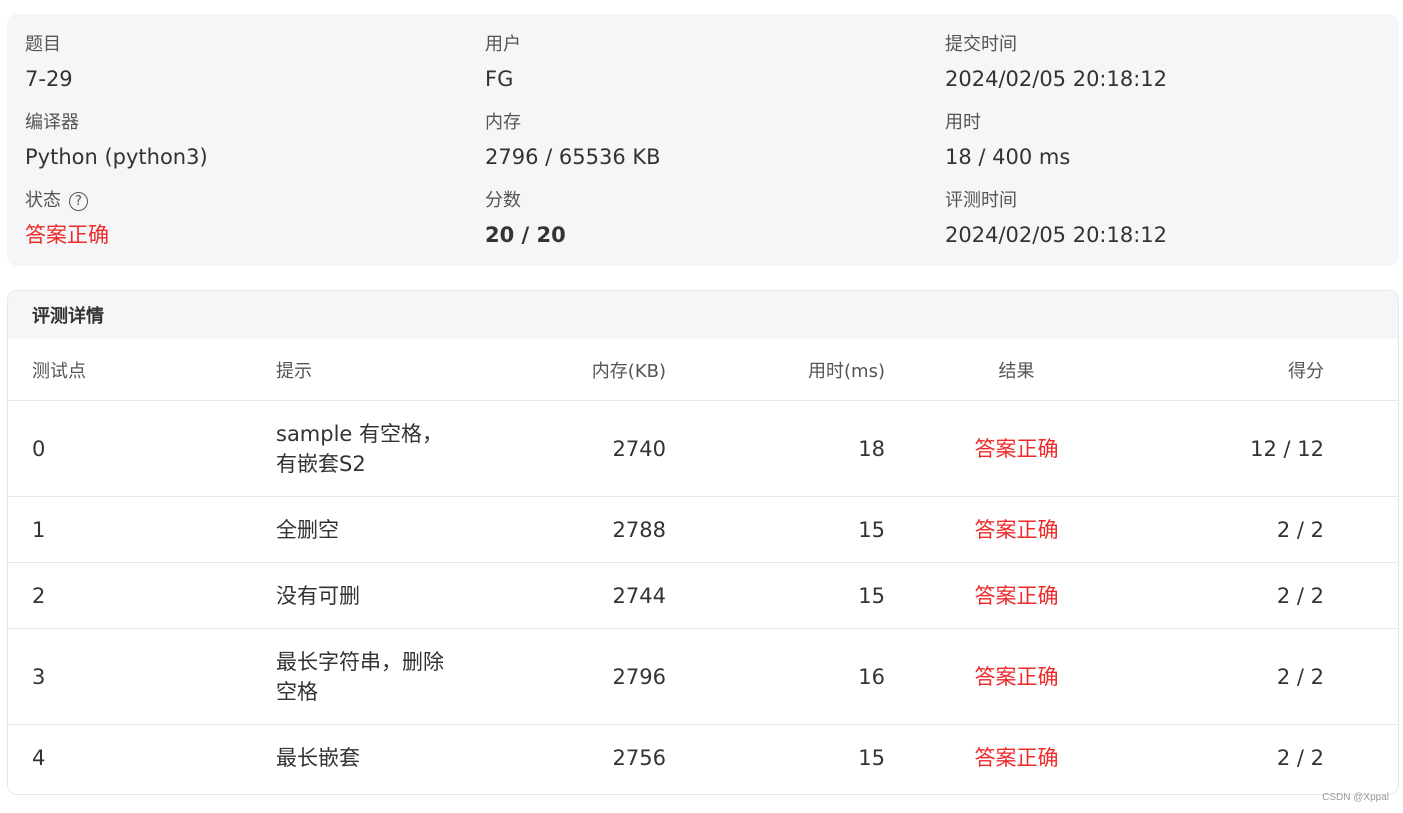  What do you see at coordinates (142, 529) in the screenshot?
I see `case-id: 1` at bounding box center [142, 529].